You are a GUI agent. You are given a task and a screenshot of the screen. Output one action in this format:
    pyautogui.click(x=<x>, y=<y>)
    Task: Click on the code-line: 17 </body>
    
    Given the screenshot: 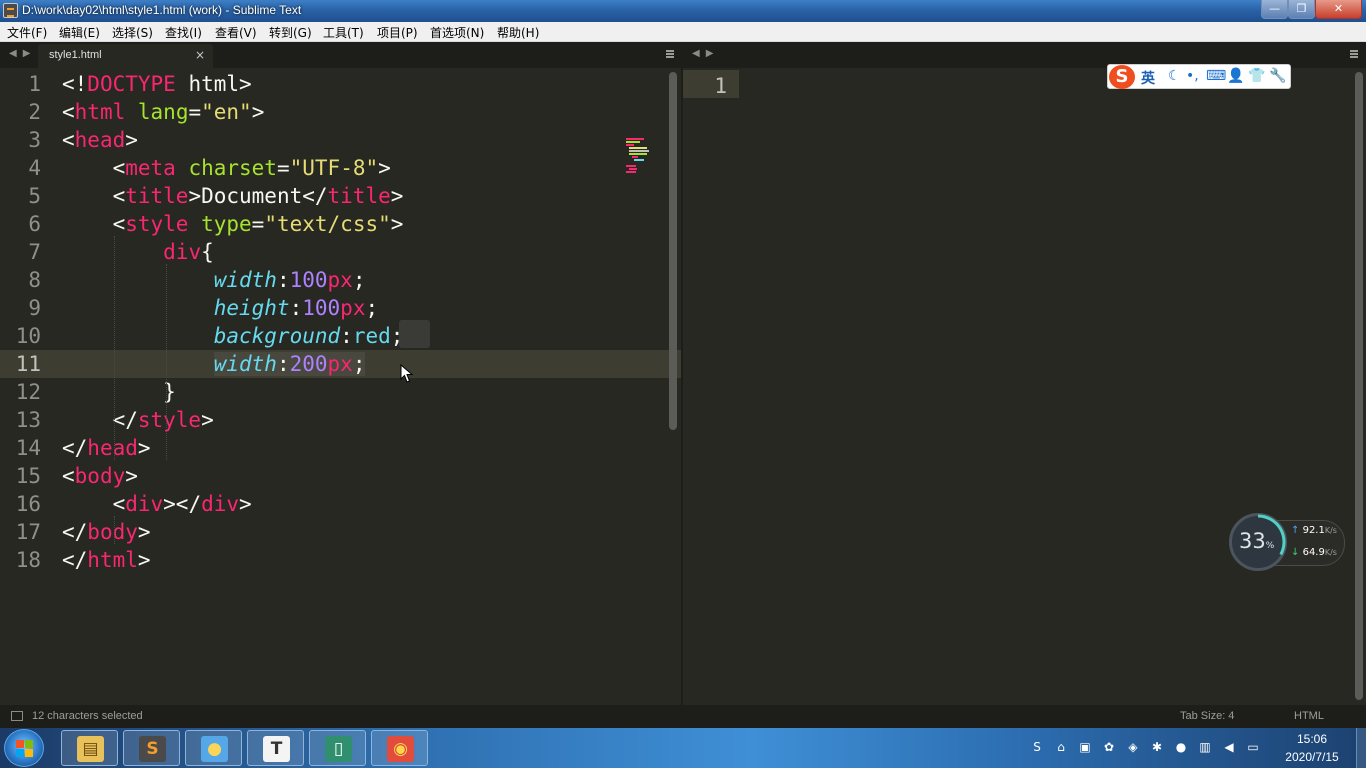 What is the action you would take?
    pyautogui.click(x=340, y=532)
    